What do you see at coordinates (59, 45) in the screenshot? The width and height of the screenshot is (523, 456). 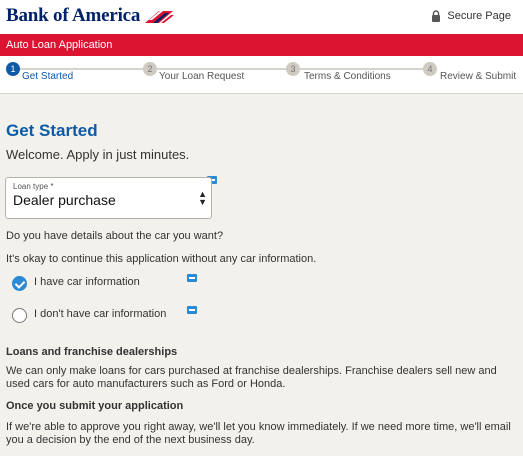 I see `banner-title: Auto Loan Application` at bounding box center [59, 45].